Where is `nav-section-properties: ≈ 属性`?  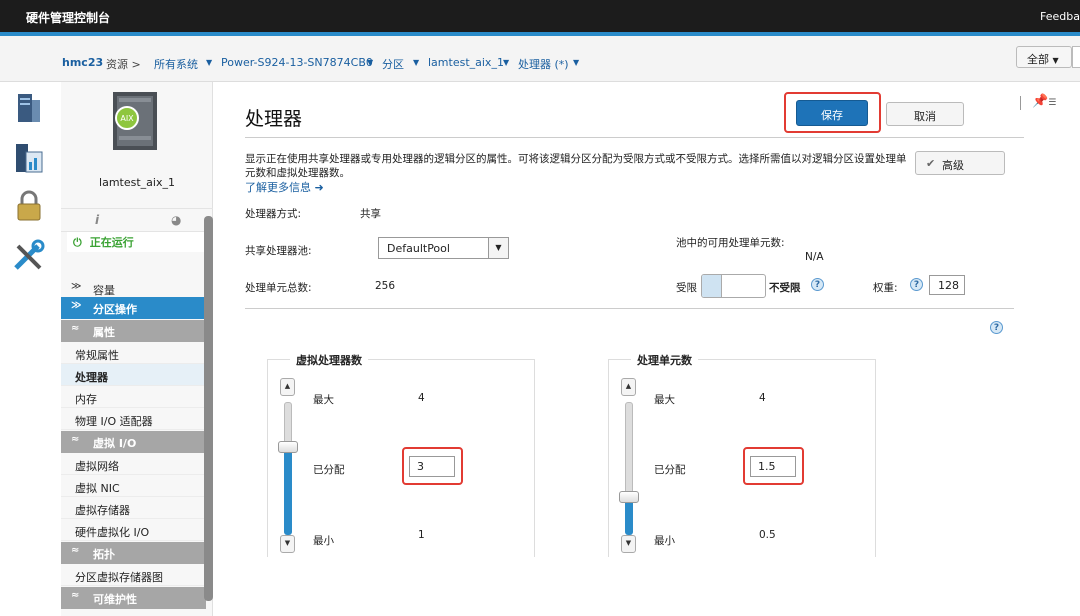 nav-section-properties: ≈ 属性 is located at coordinates (133, 331).